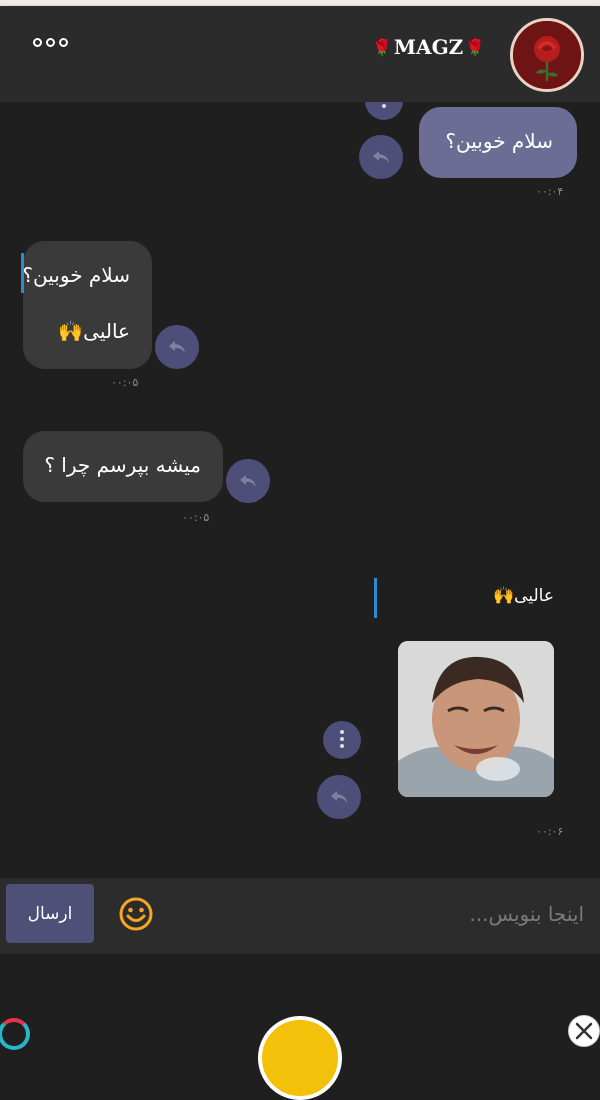 The height and width of the screenshot is (1100, 600). I want to click on chat-title-text: MAGZ, so click(428, 47).